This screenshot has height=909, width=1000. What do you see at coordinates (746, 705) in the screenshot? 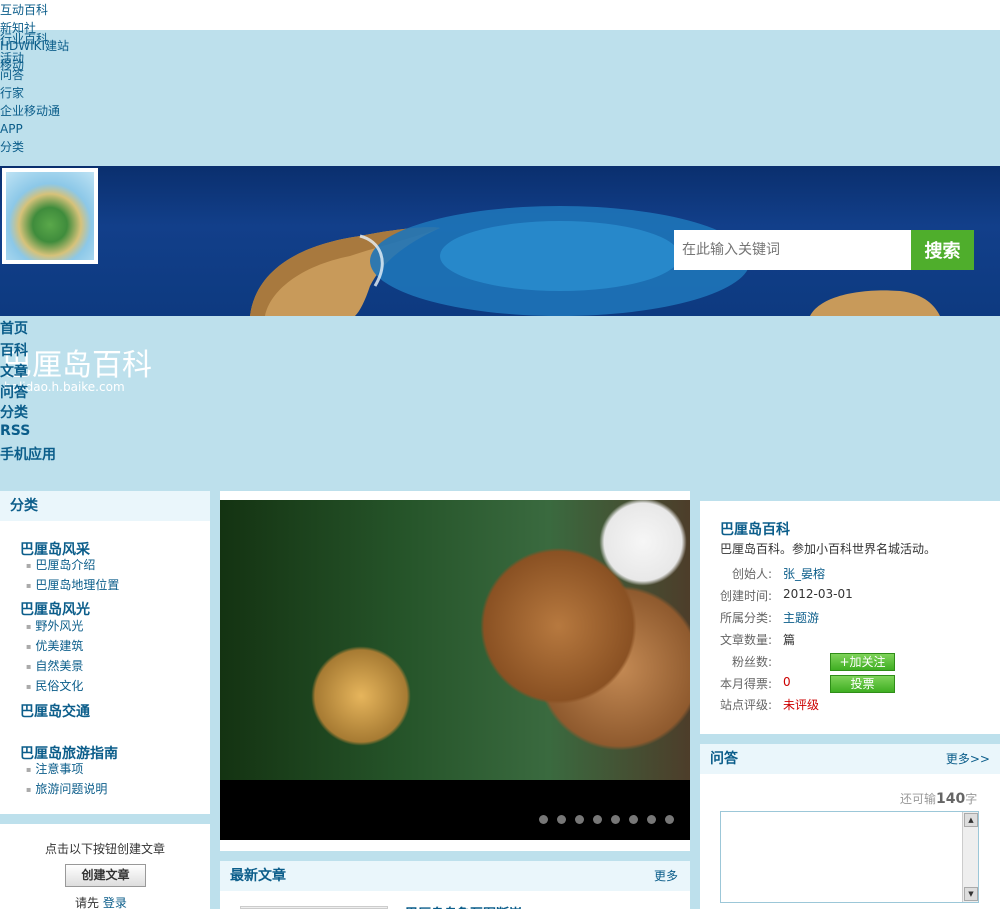
I see `rating-label: 站点评级:` at bounding box center [746, 705].